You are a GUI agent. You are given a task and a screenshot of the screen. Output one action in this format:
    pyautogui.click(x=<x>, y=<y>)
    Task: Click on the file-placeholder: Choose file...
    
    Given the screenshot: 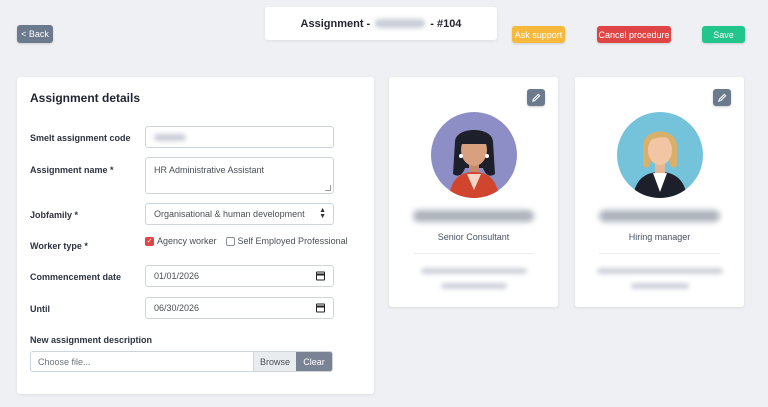 What is the action you would take?
    pyautogui.click(x=142, y=361)
    